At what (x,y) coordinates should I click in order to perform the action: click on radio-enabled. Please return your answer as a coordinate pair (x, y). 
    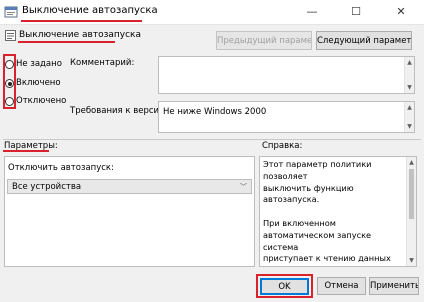
    Looking at the image, I should click on (9, 83).